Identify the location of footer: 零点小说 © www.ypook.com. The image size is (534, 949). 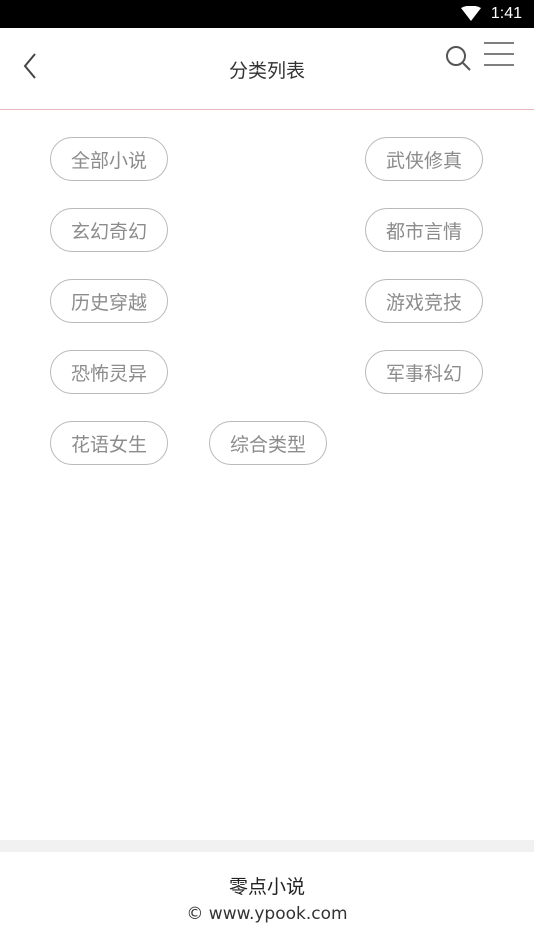
(267, 900).